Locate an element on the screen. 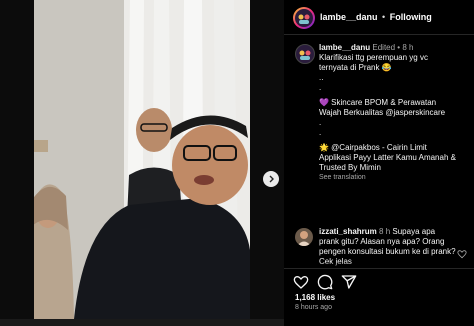 This screenshot has height=326, width=474. caption-cair-line-2: Applikasi Payy Latter Kamu Amanah & is located at coordinates (387, 157).